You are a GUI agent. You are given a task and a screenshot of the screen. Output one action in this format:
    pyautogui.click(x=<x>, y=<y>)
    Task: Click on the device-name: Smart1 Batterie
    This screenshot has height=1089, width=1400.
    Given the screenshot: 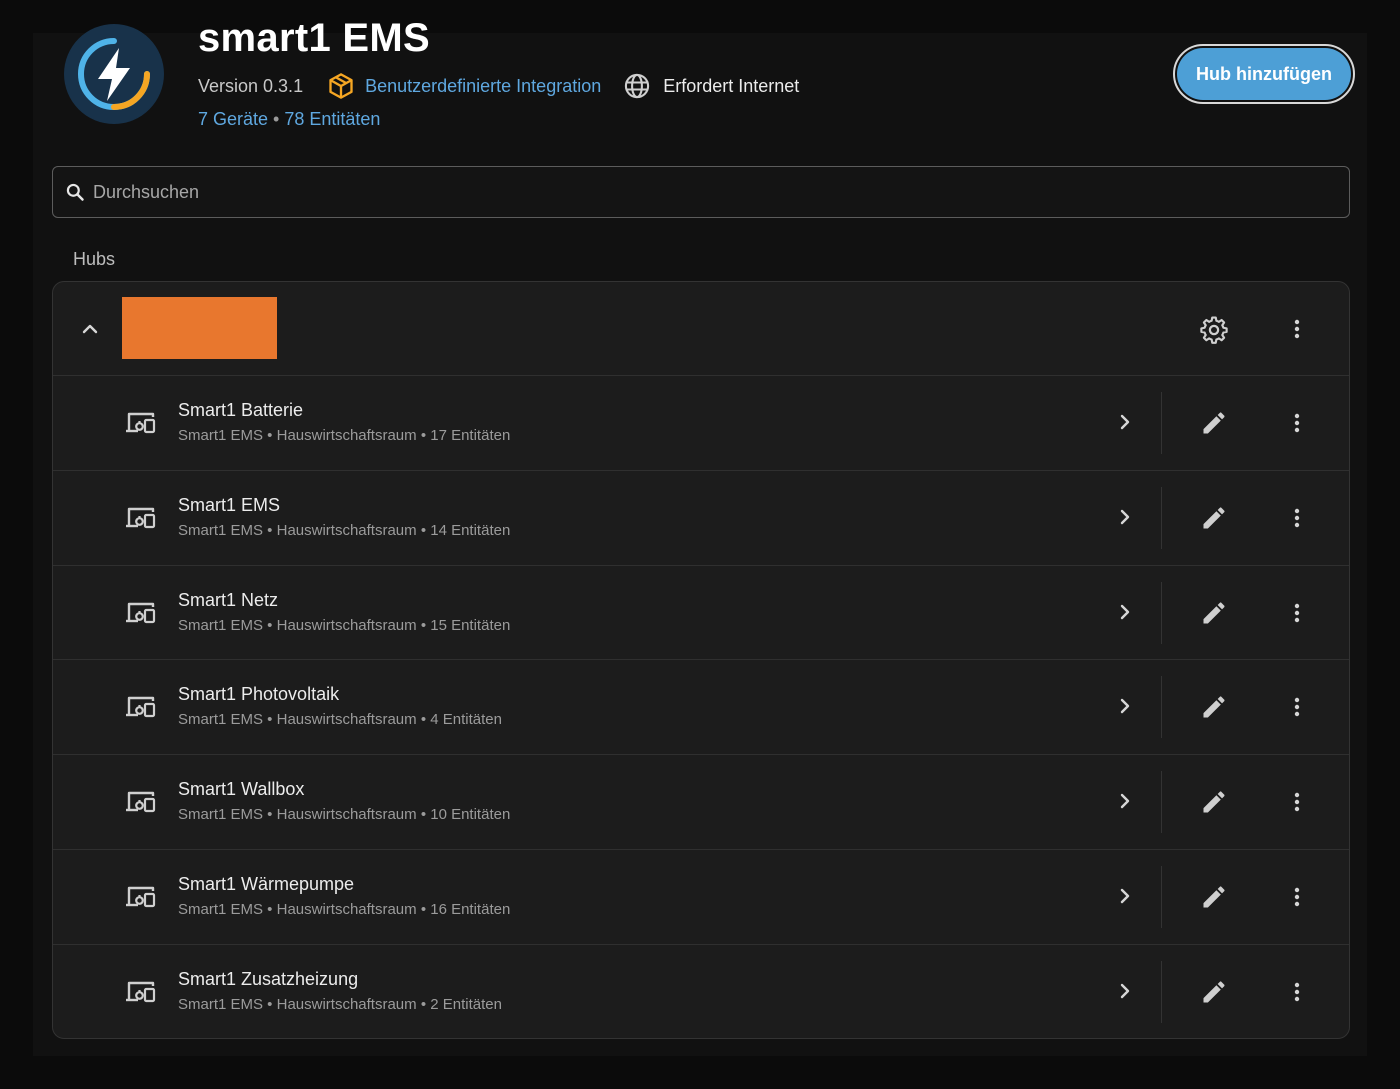 What is the action you would take?
    pyautogui.click(x=241, y=410)
    